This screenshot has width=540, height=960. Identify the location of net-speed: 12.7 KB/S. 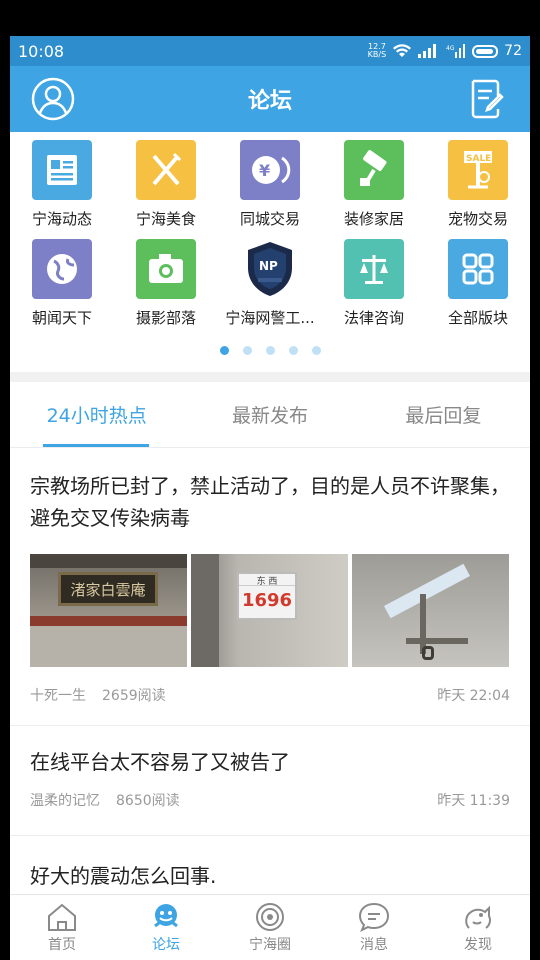
(377, 51).